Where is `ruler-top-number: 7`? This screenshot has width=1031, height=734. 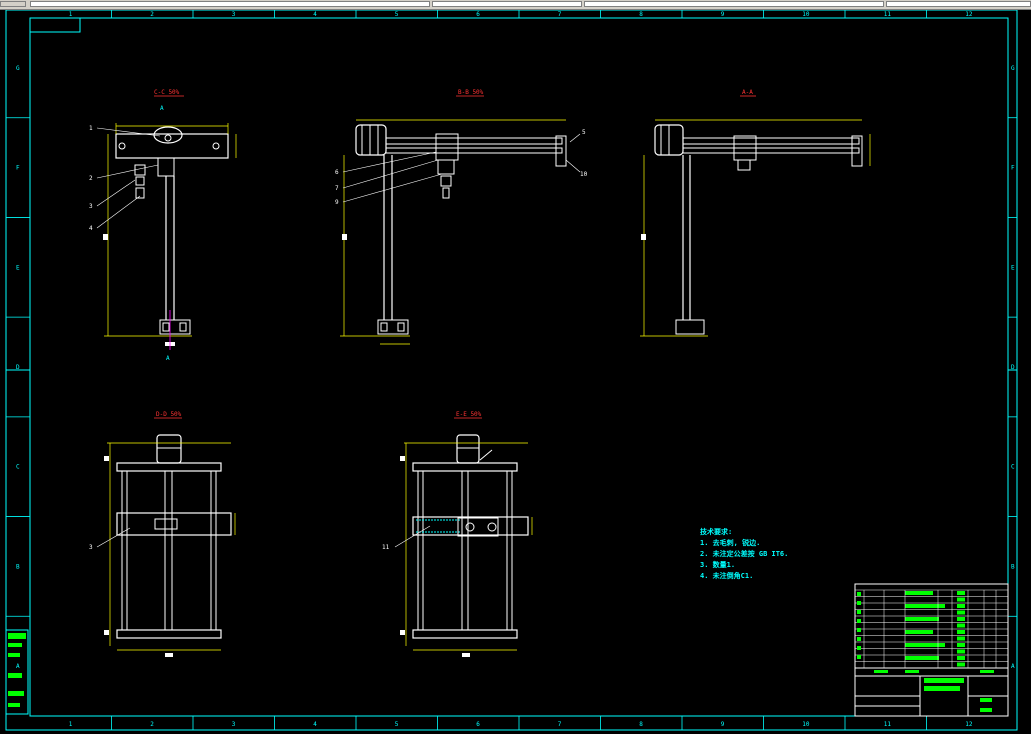 ruler-top-number: 7 is located at coordinates (560, 14).